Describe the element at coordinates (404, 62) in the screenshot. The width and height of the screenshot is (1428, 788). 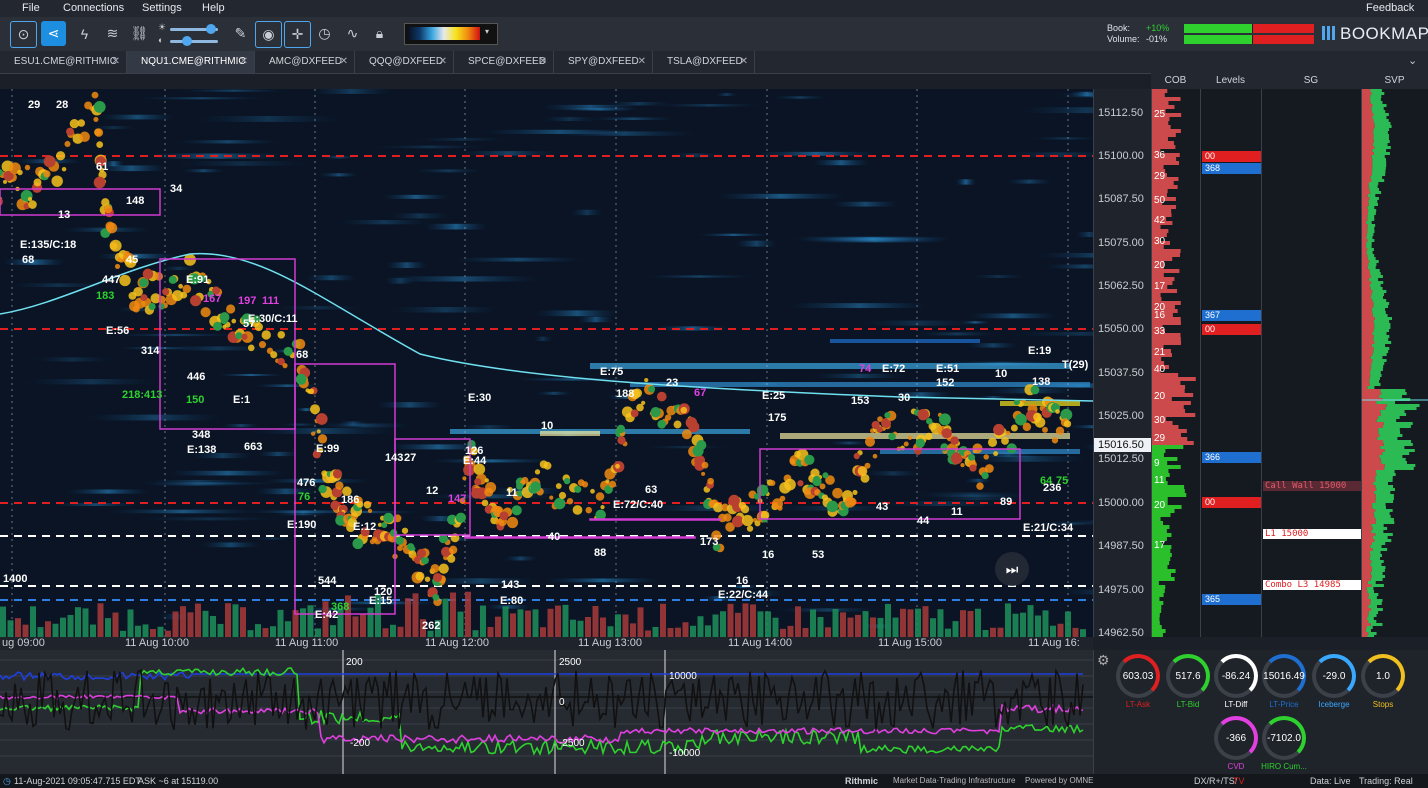
I see `tab-qqq: QQQ@DXFEED ✕` at that location.